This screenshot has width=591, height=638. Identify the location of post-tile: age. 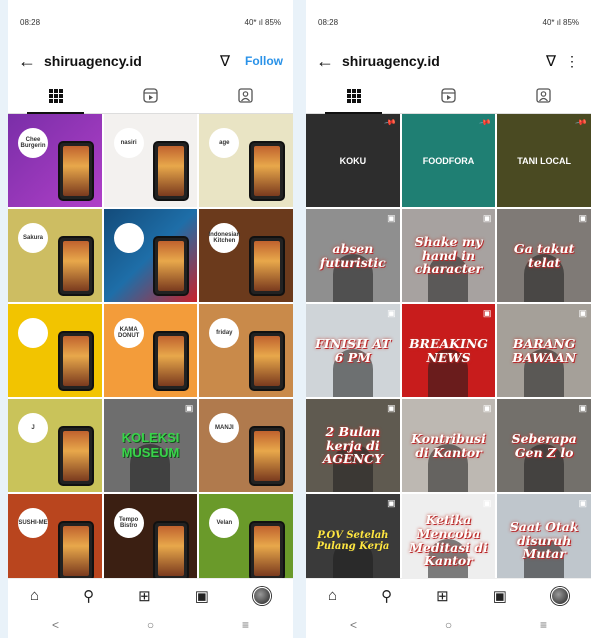
(246, 160).